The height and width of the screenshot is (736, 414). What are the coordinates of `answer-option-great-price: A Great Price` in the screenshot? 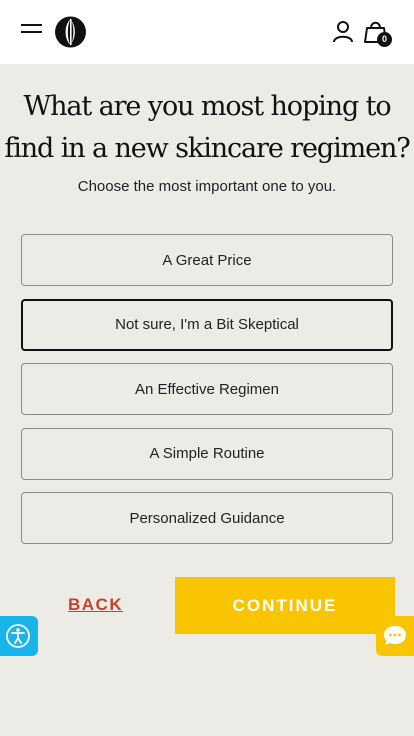 It's located at (207, 260).